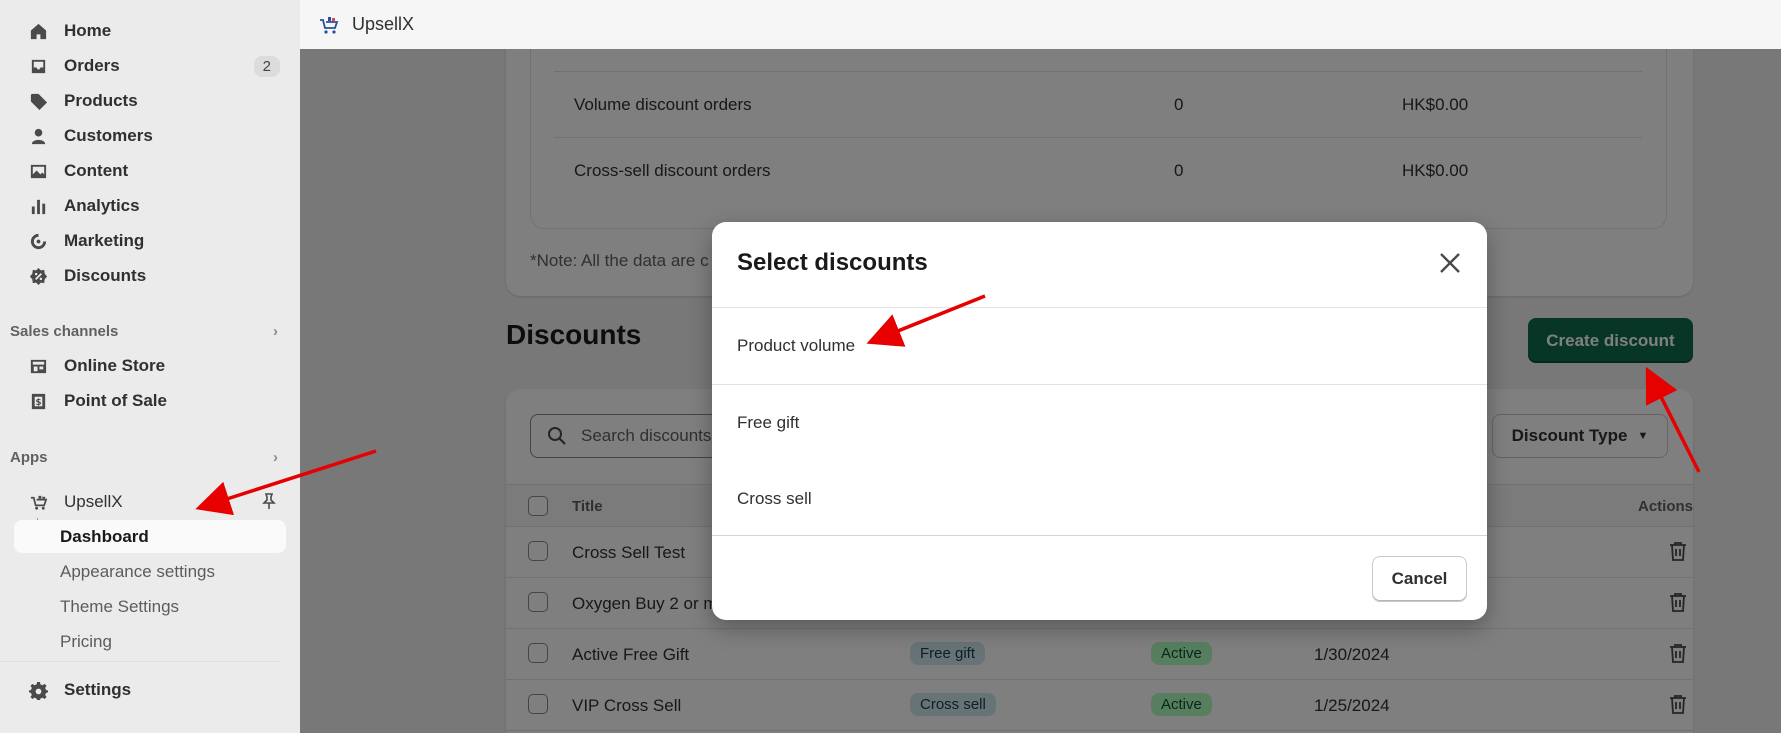 The width and height of the screenshot is (1781, 733). I want to click on modal-footer-divider, so click(1099, 535).